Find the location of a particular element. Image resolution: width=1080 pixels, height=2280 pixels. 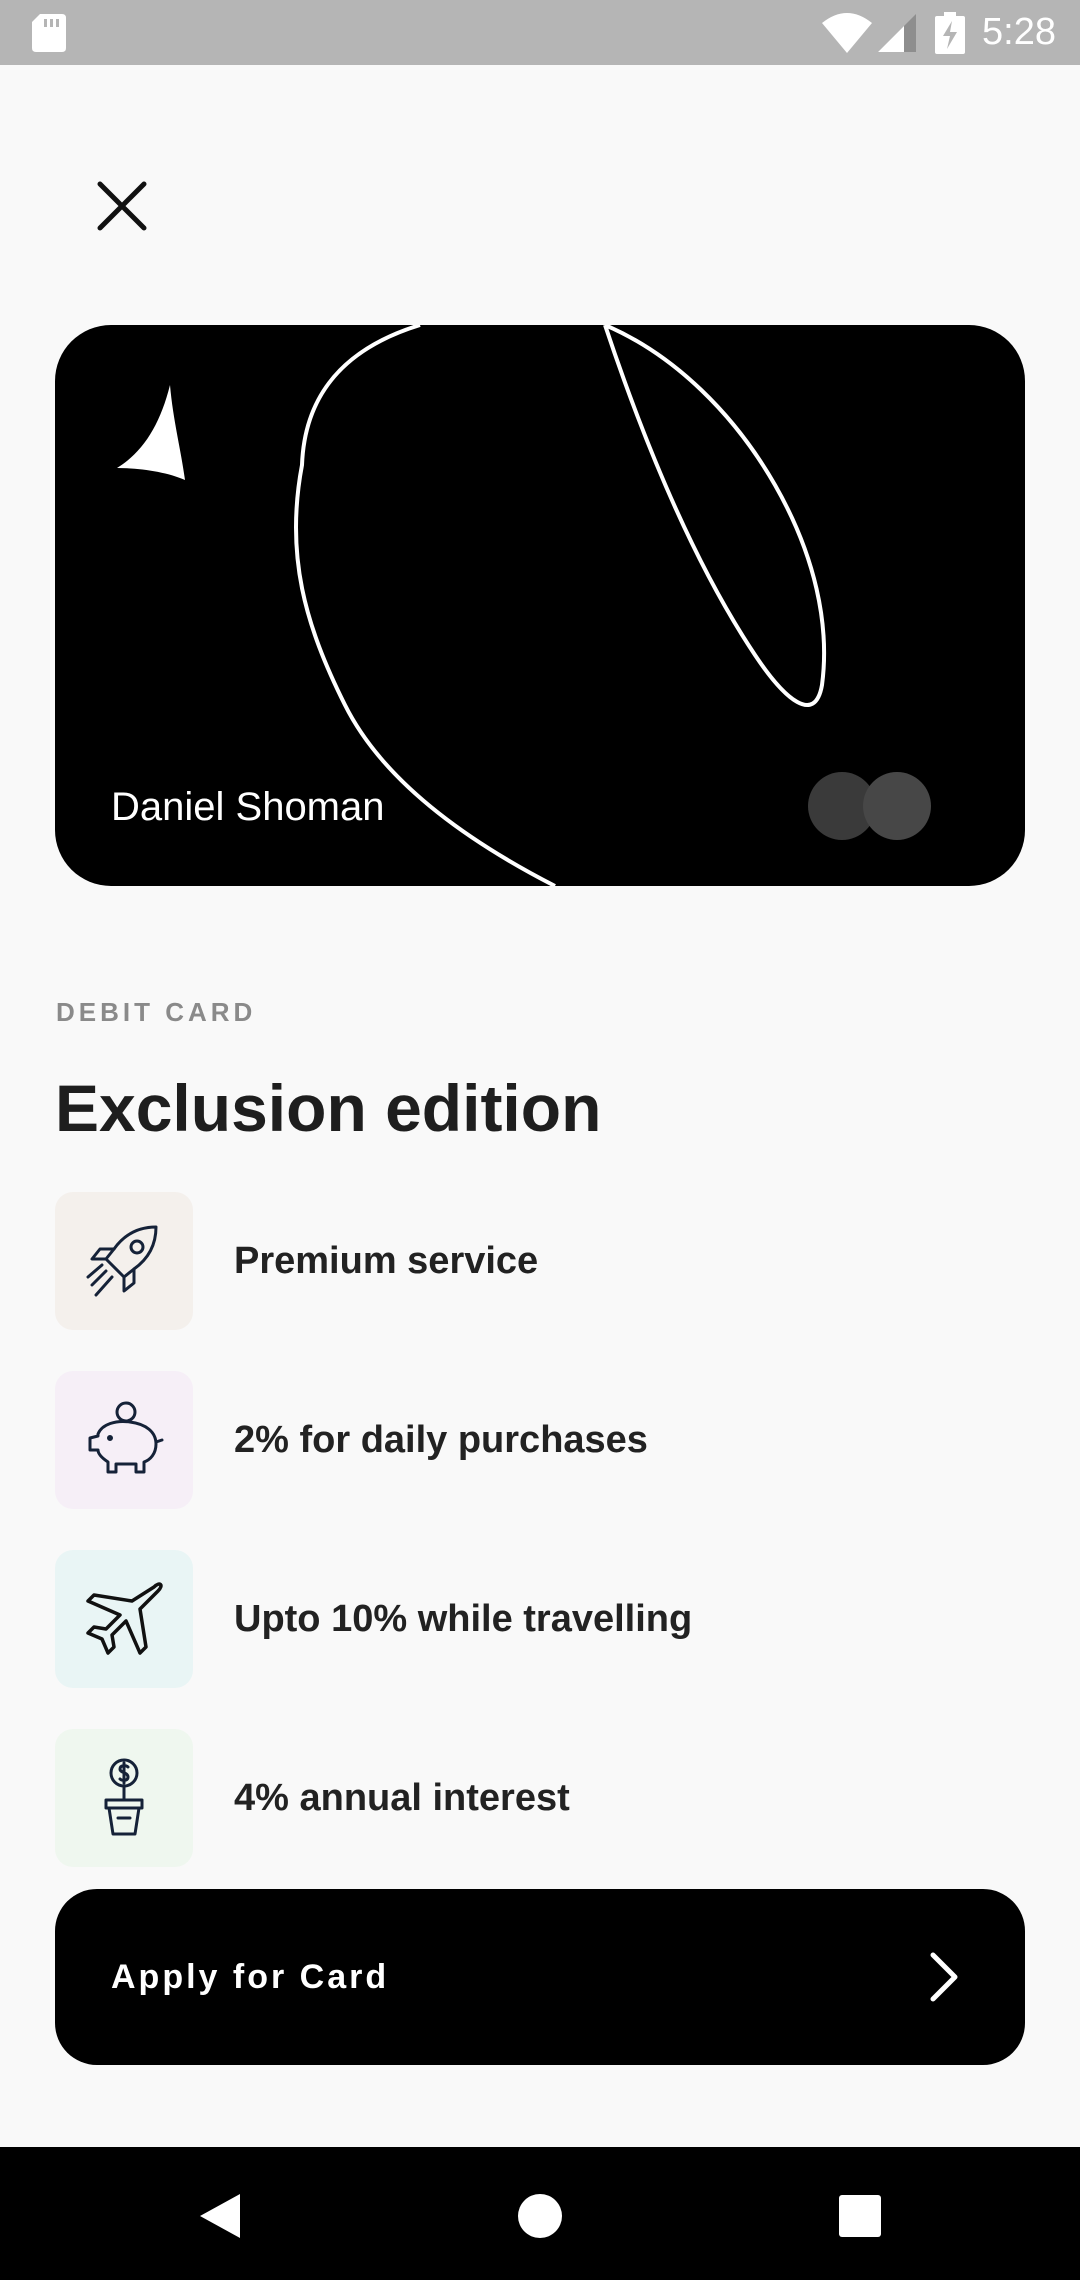

close-icon is located at coordinates (122, 206).